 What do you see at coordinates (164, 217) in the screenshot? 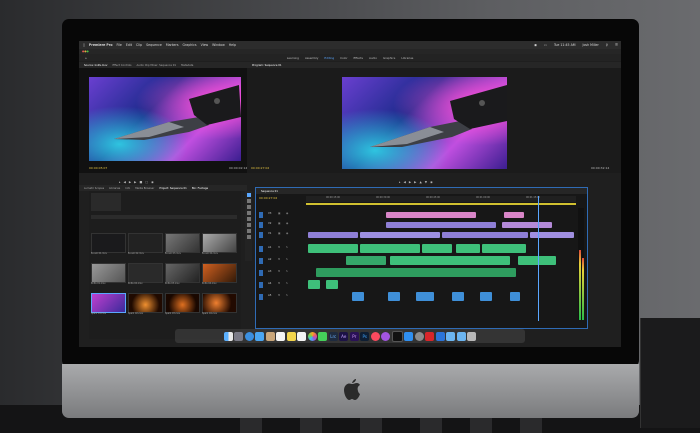
I see `bin-search-input` at bounding box center [164, 217].